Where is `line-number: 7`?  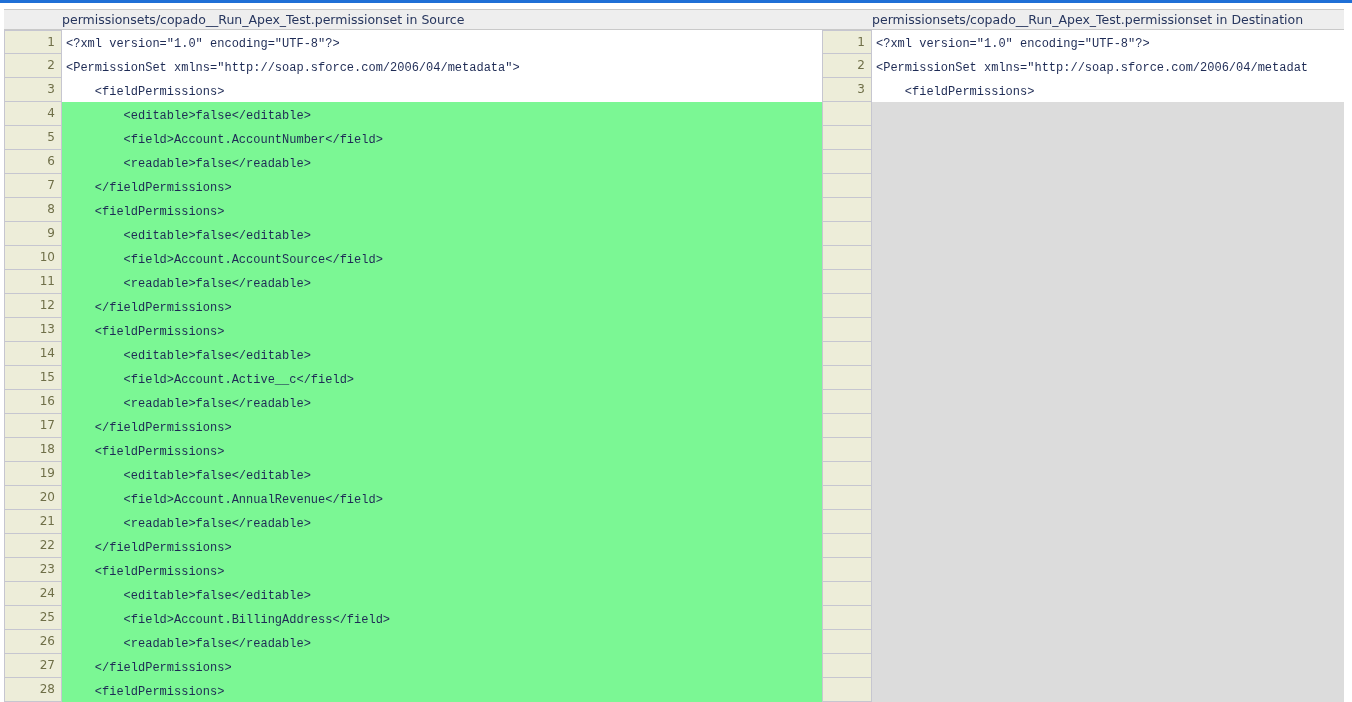 line-number: 7 is located at coordinates (33, 186).